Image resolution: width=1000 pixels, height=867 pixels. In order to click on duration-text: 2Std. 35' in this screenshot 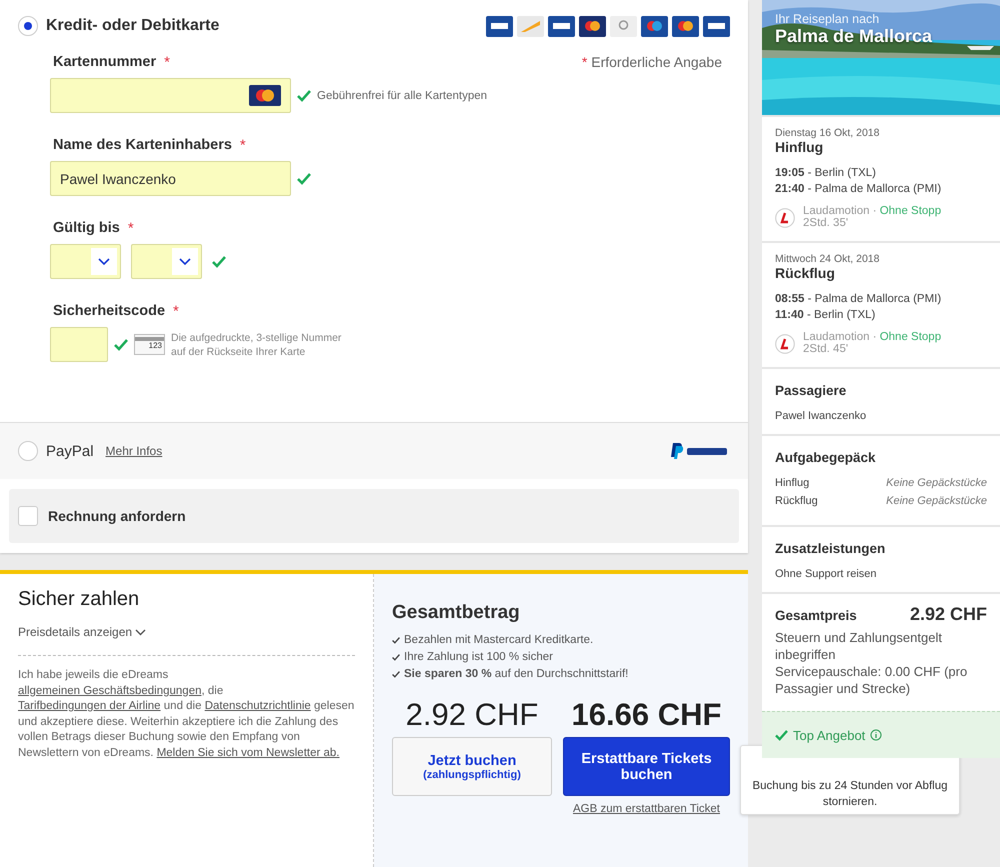, I will do `click(826, 223)`.